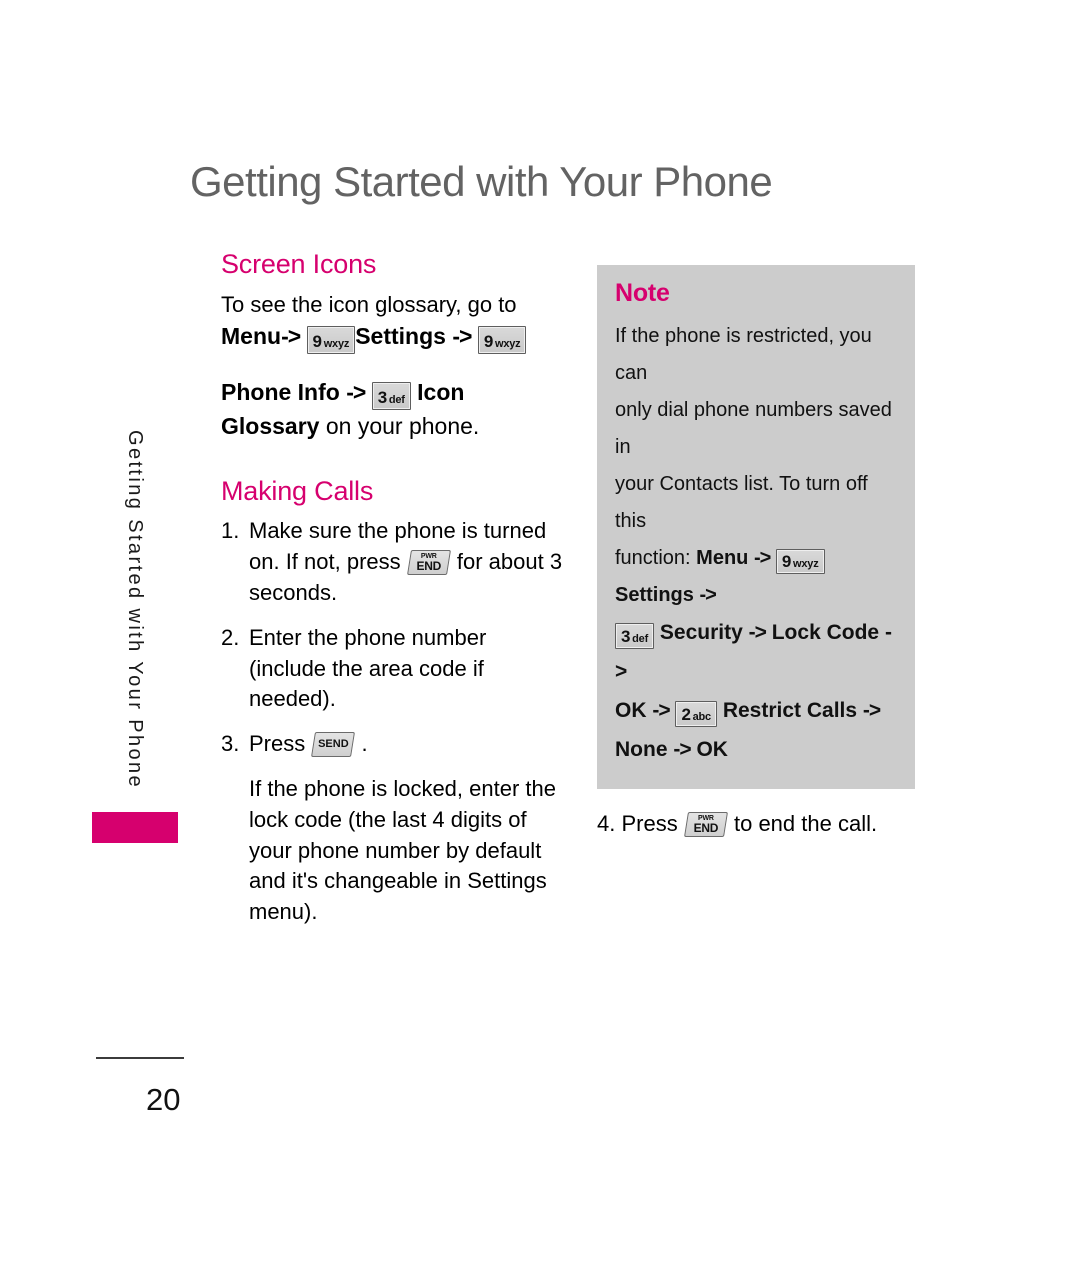 Image resolution: width=1080 pixels, height=1270 pixels. What do you see at coordinates (705, 825) in the screenshot?
I see `end-key-icon-2: PWR END` at bounding box center [705, 825].